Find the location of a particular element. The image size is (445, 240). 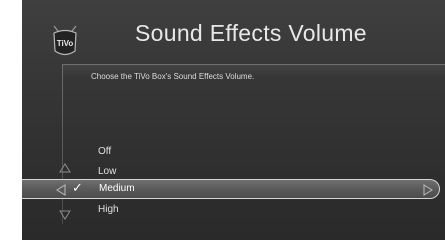

svg-text: TiVo is located at coordinates (65, 43).